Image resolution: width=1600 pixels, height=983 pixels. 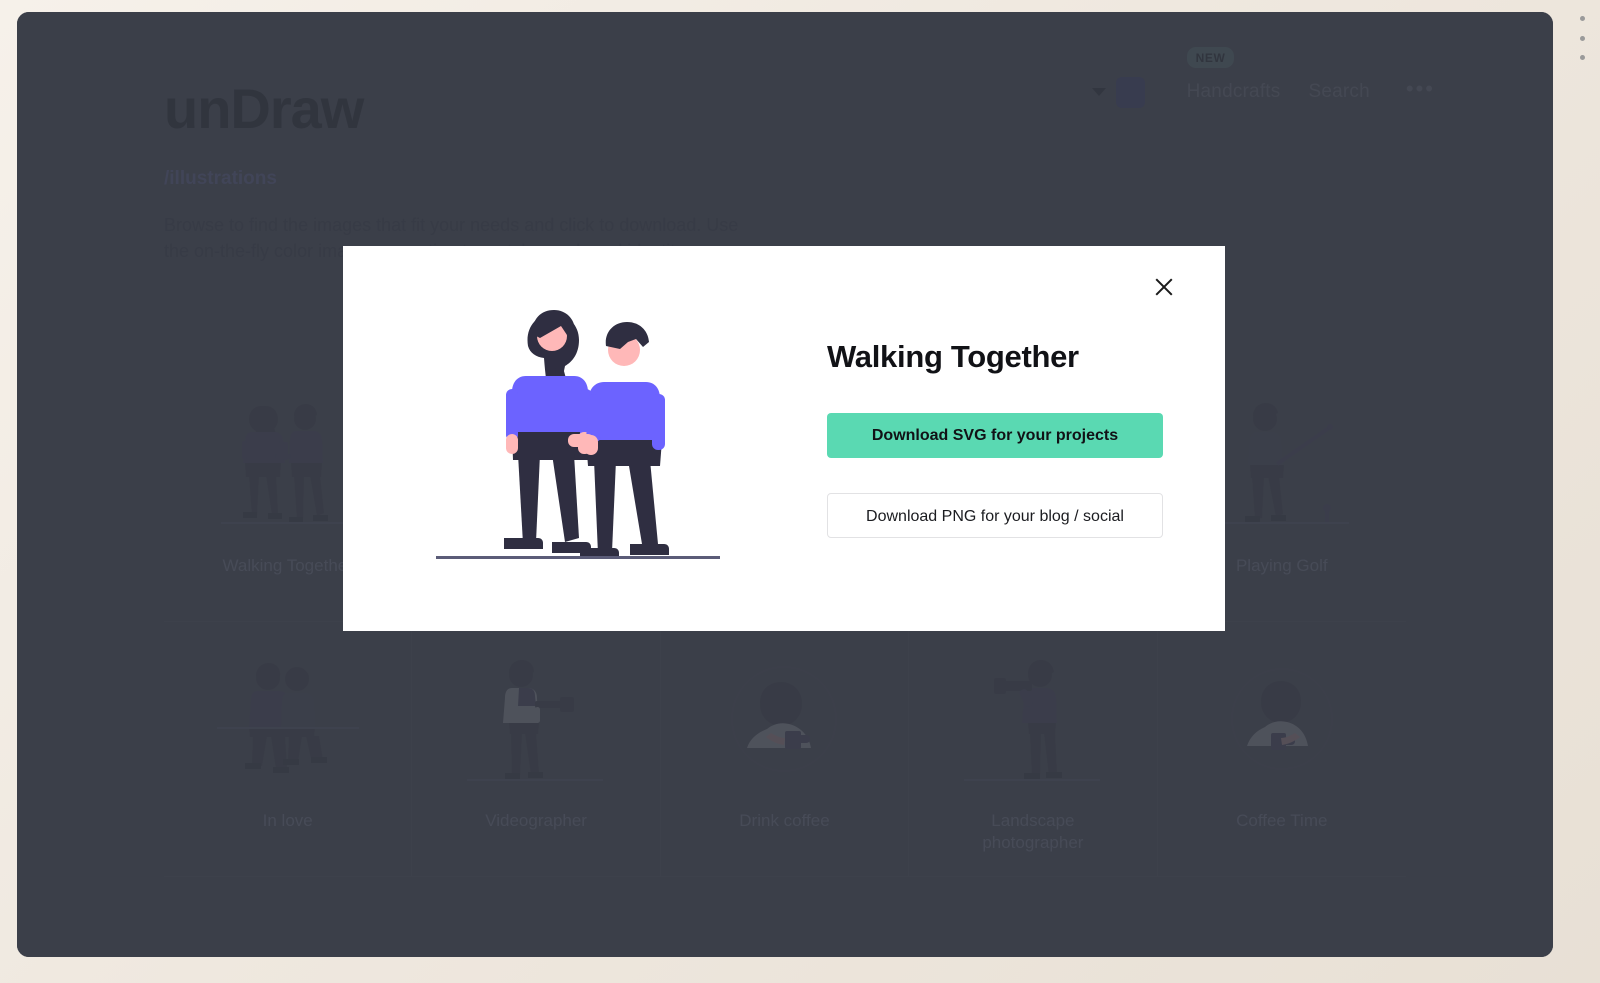 What do you see at coordinates (1164, 287) in the screenshot?
I see `close-icon` at bounding box center [1164, 287].